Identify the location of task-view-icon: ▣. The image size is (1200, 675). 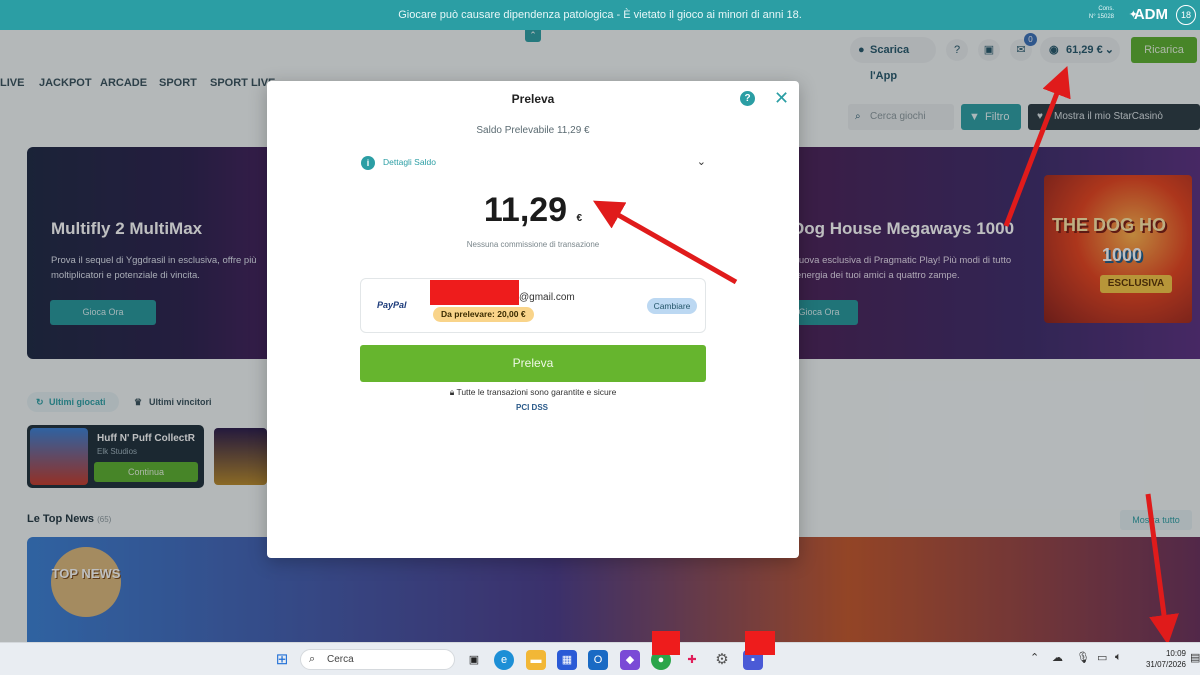
(474, 660).